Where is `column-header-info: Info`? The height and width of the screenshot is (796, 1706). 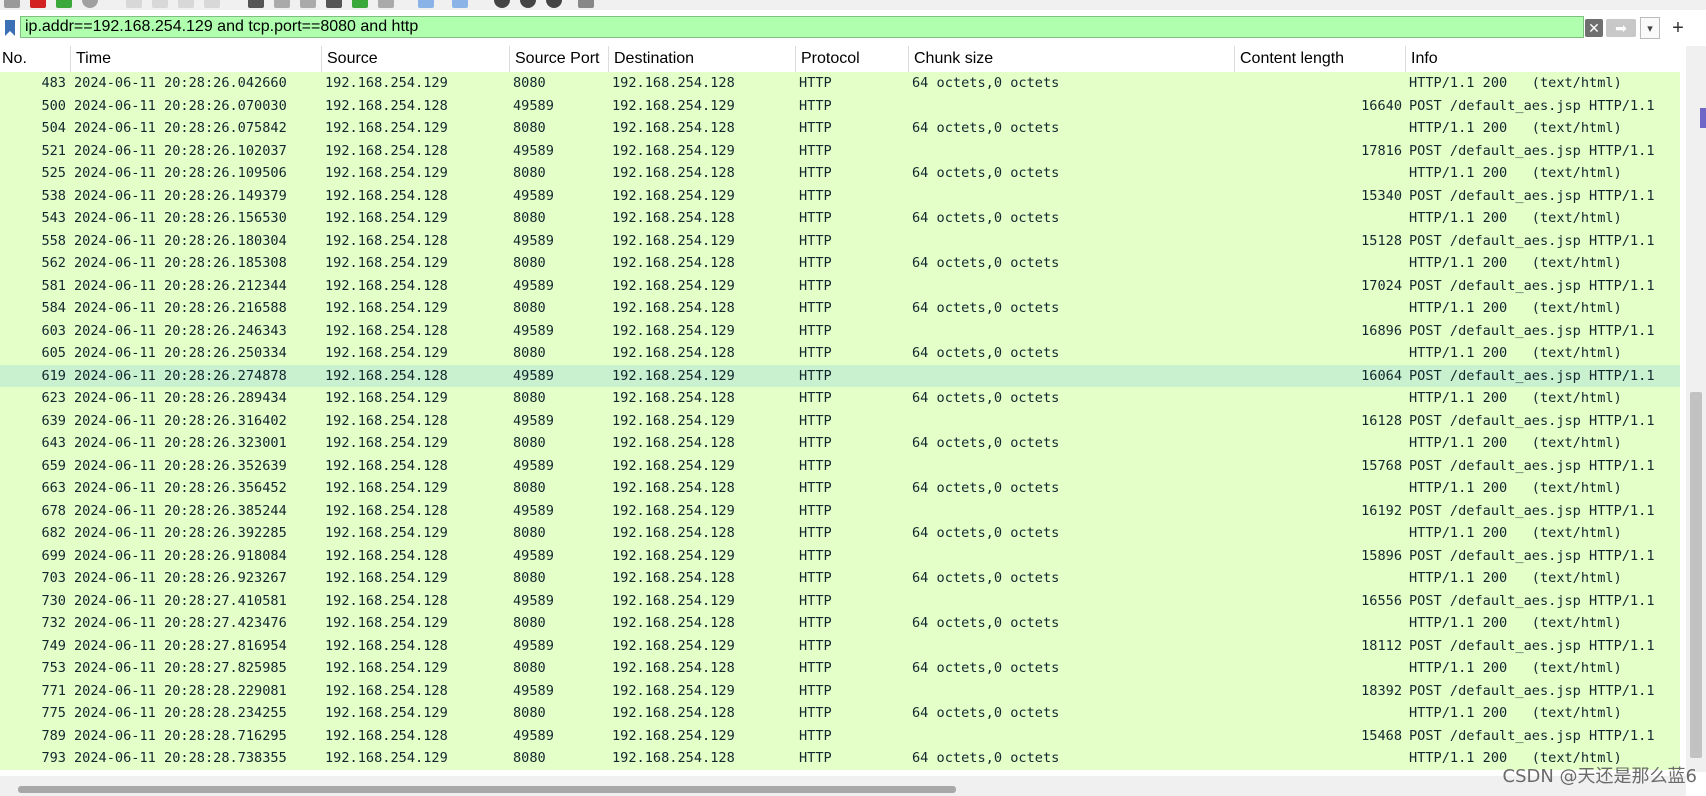
column-header-info: Info is located at coordinates (1545, 59).